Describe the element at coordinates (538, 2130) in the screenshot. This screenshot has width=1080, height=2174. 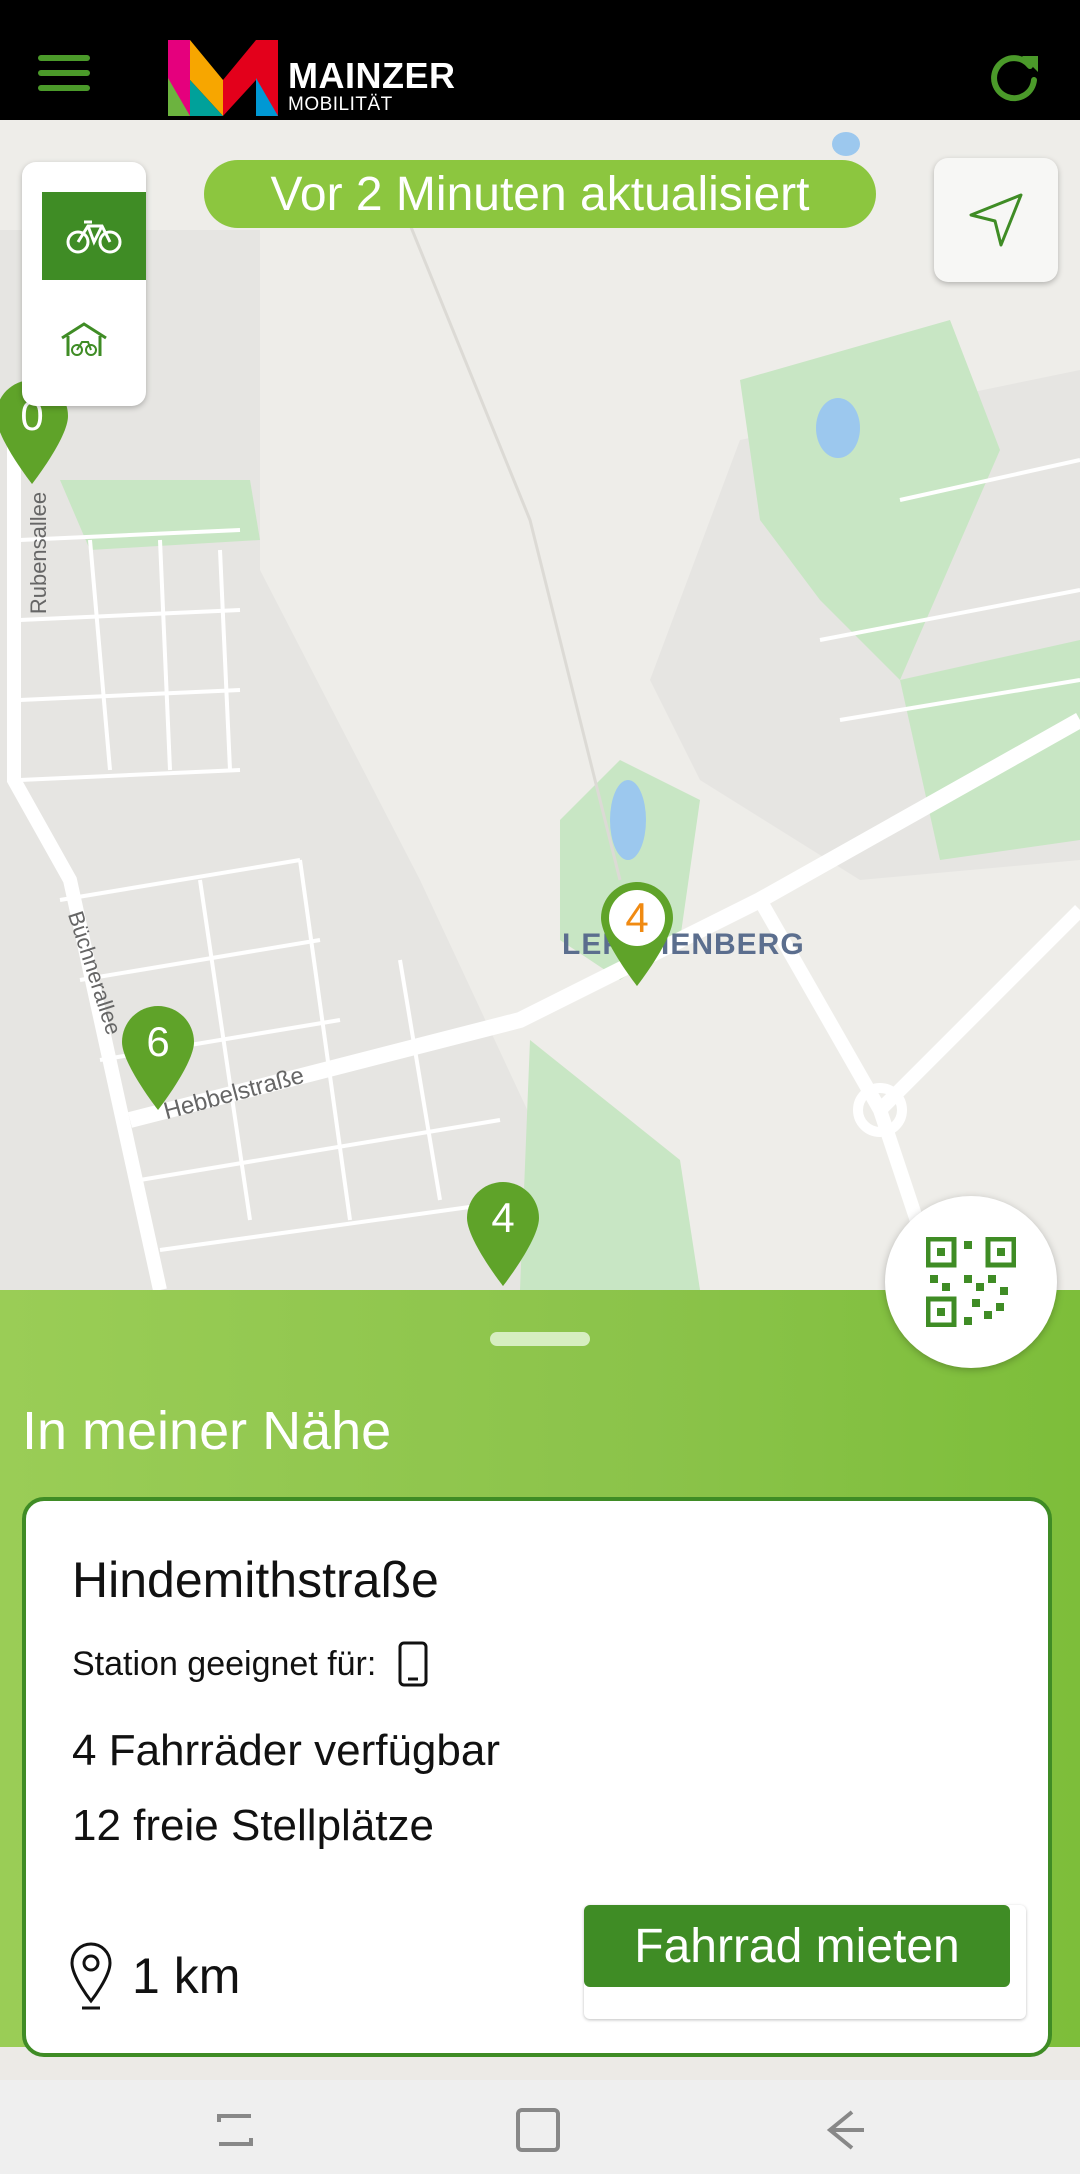
I see `home-icon` at that location.